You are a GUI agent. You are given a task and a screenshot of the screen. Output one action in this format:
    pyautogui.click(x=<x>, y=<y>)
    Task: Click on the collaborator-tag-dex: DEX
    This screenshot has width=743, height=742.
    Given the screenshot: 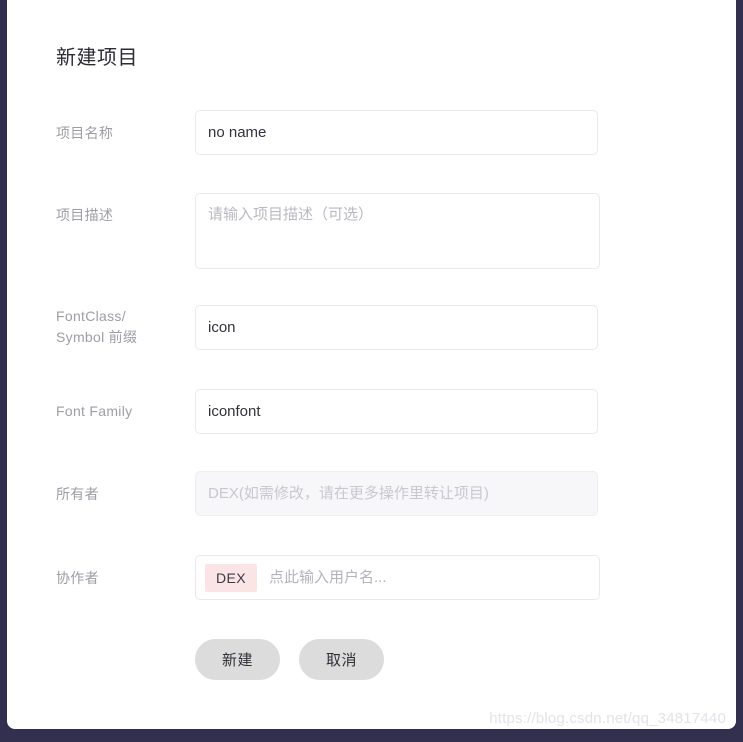 What is the action you would take?
    pyautogui.click(x=231, y=577)
    